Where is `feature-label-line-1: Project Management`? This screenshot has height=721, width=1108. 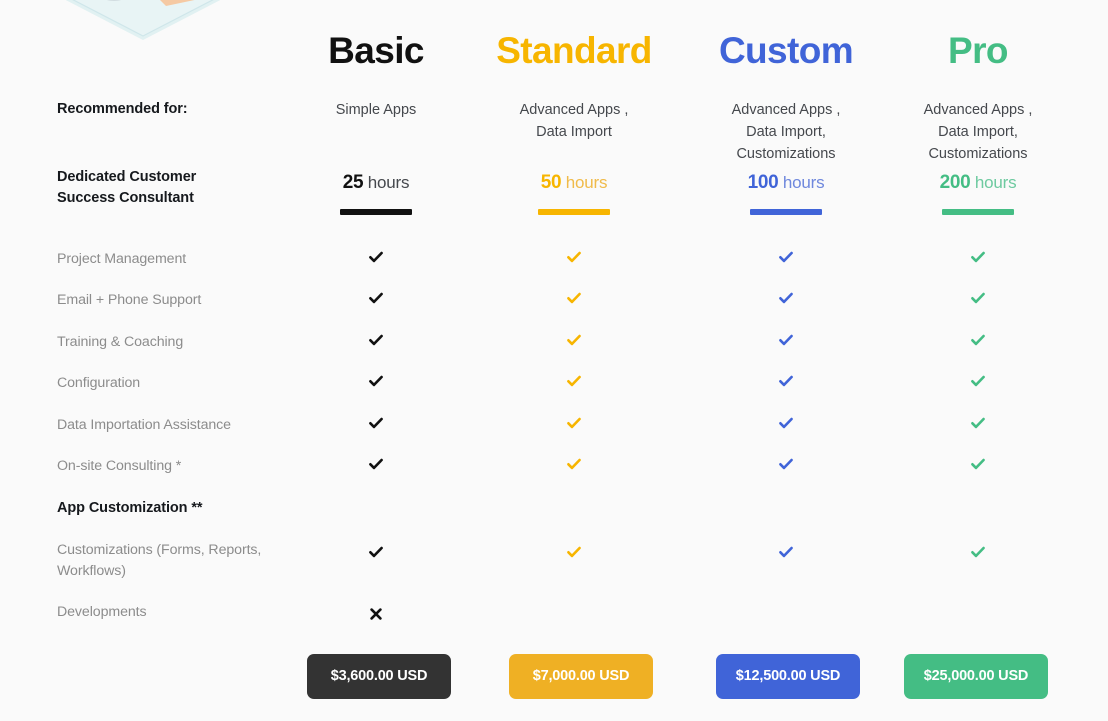 feature-label-line-1: Project Management is located at coordinates (122, 259).